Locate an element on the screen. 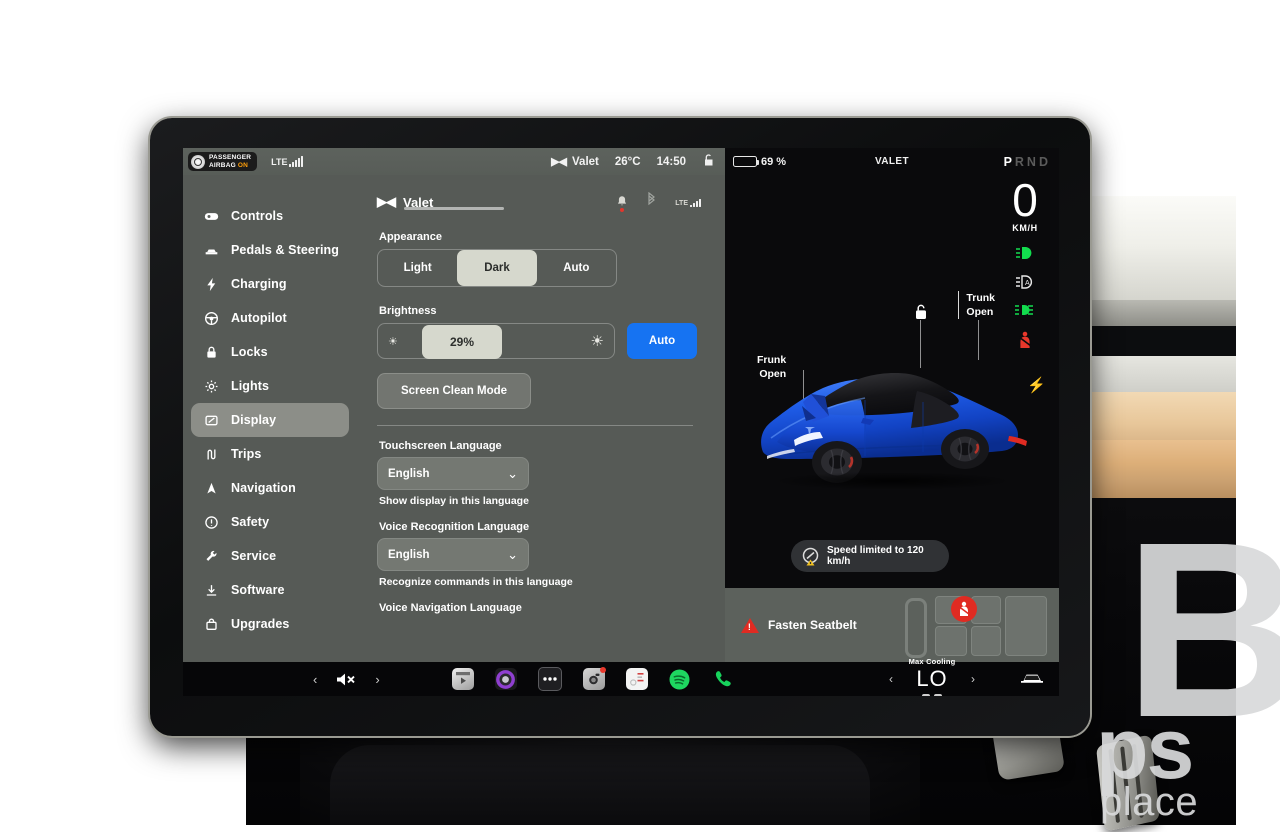 This screenshot has width=1280, height=832. volume-mute-icon is located at coordinates (346, 679).